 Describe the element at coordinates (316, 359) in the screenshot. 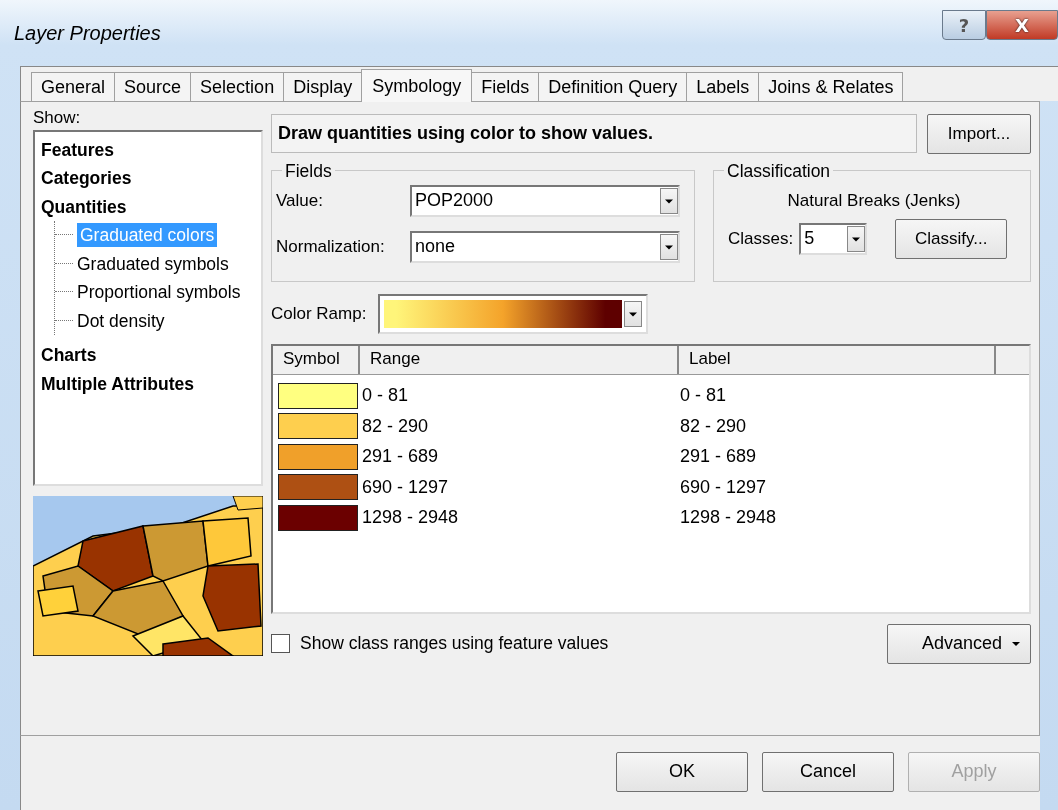

I see `column-header: Symbol` at that location.